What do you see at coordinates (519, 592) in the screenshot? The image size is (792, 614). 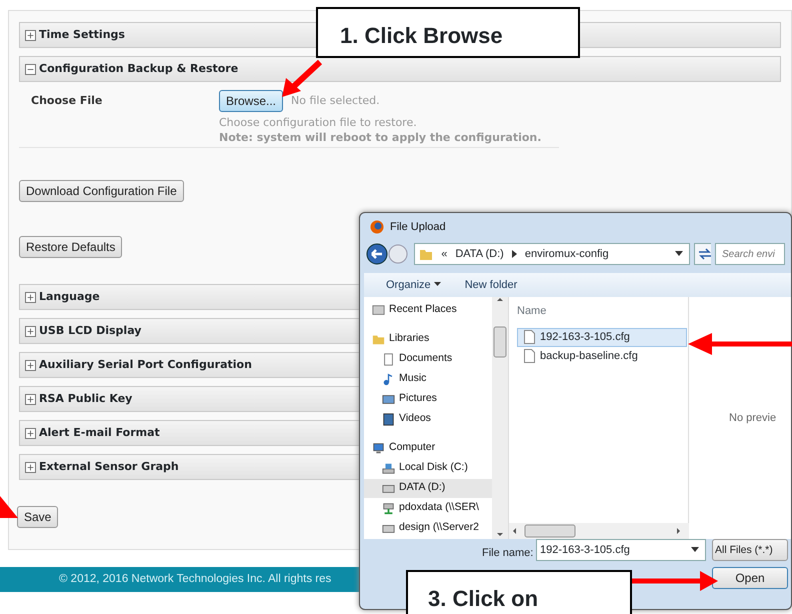 I see `step-tooltip: 3. Click on` at bounding box center [519, 592].